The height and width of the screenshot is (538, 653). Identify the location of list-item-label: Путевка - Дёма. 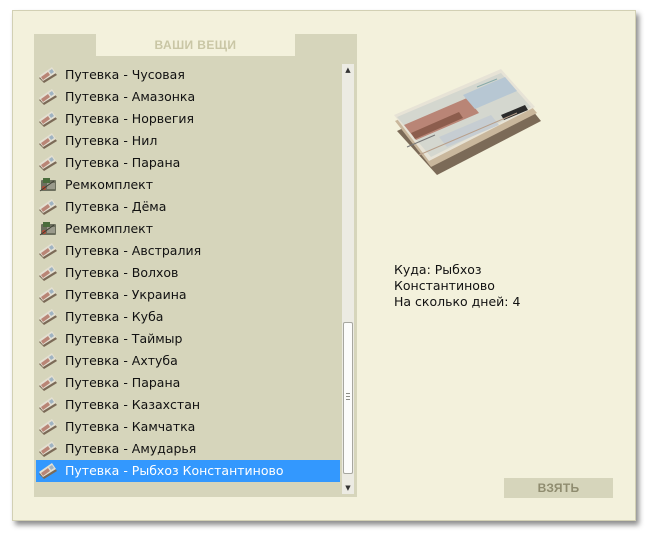
(116, 206).